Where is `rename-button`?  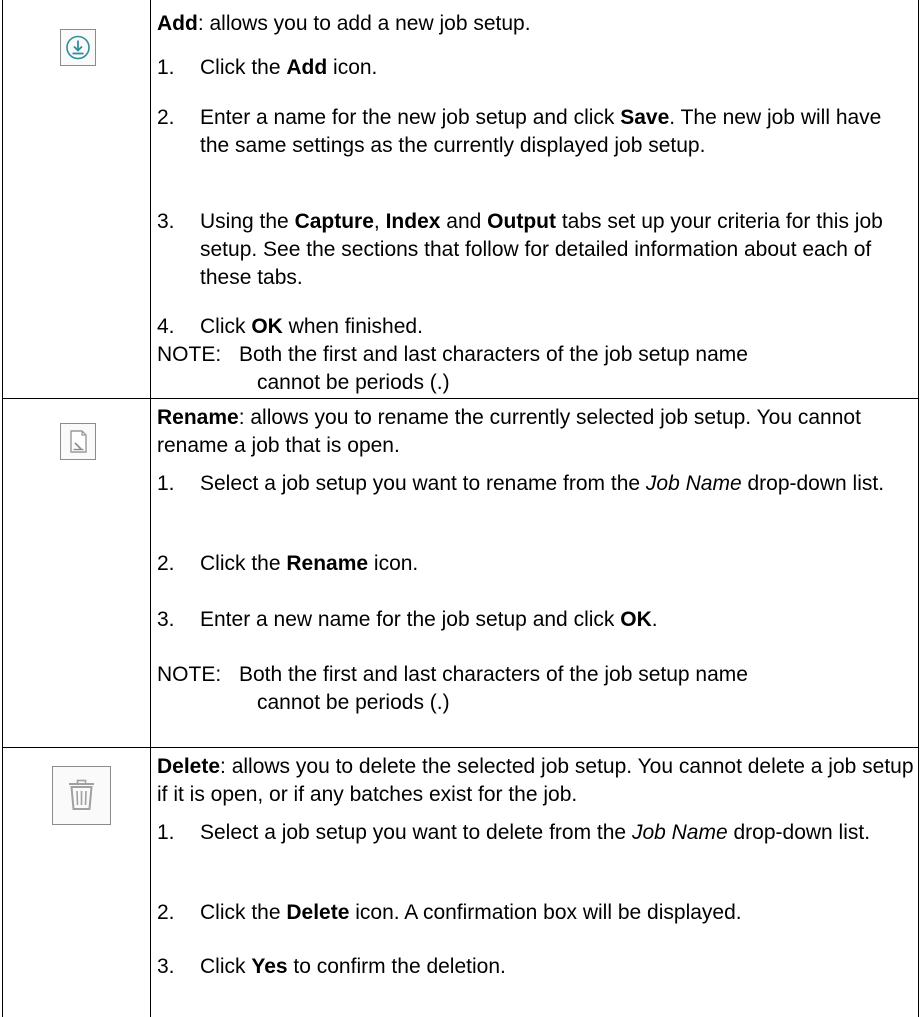
rename-button is located at coordinates (78, 441).